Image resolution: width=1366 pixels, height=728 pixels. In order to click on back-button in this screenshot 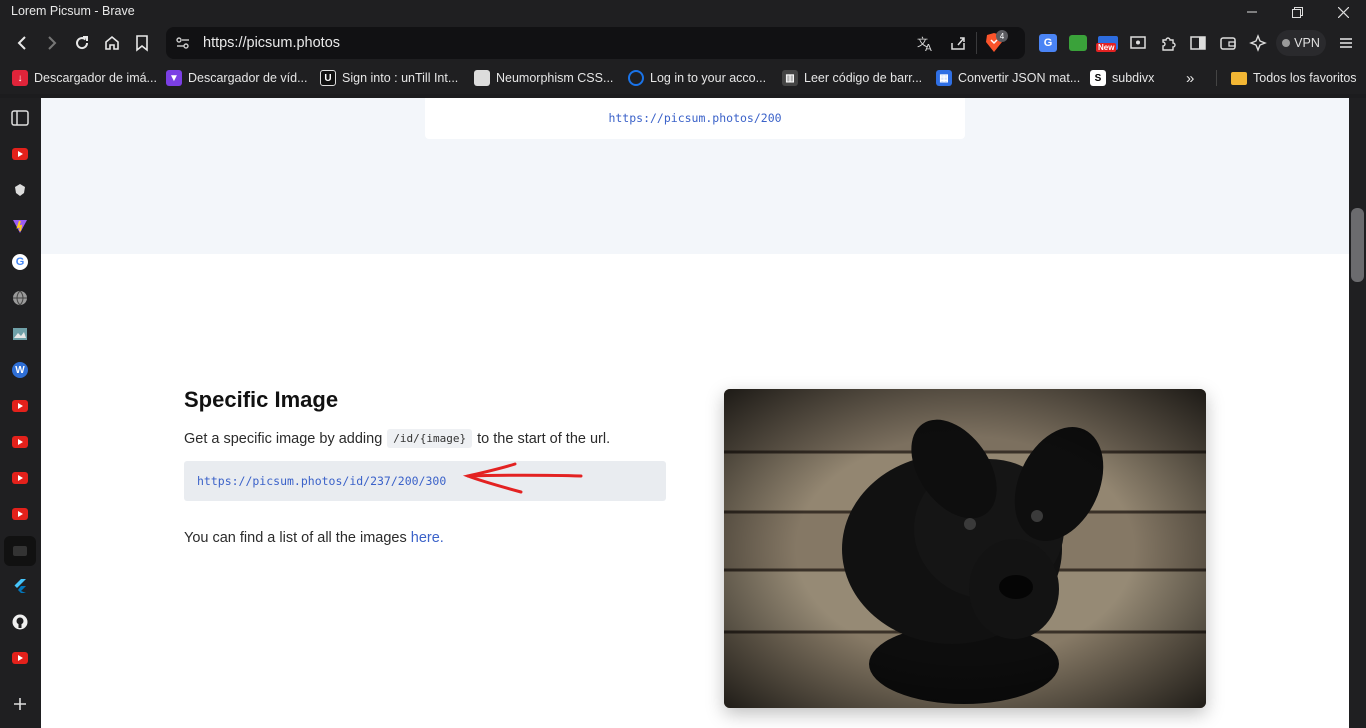, I will do `click(22, 43)`.